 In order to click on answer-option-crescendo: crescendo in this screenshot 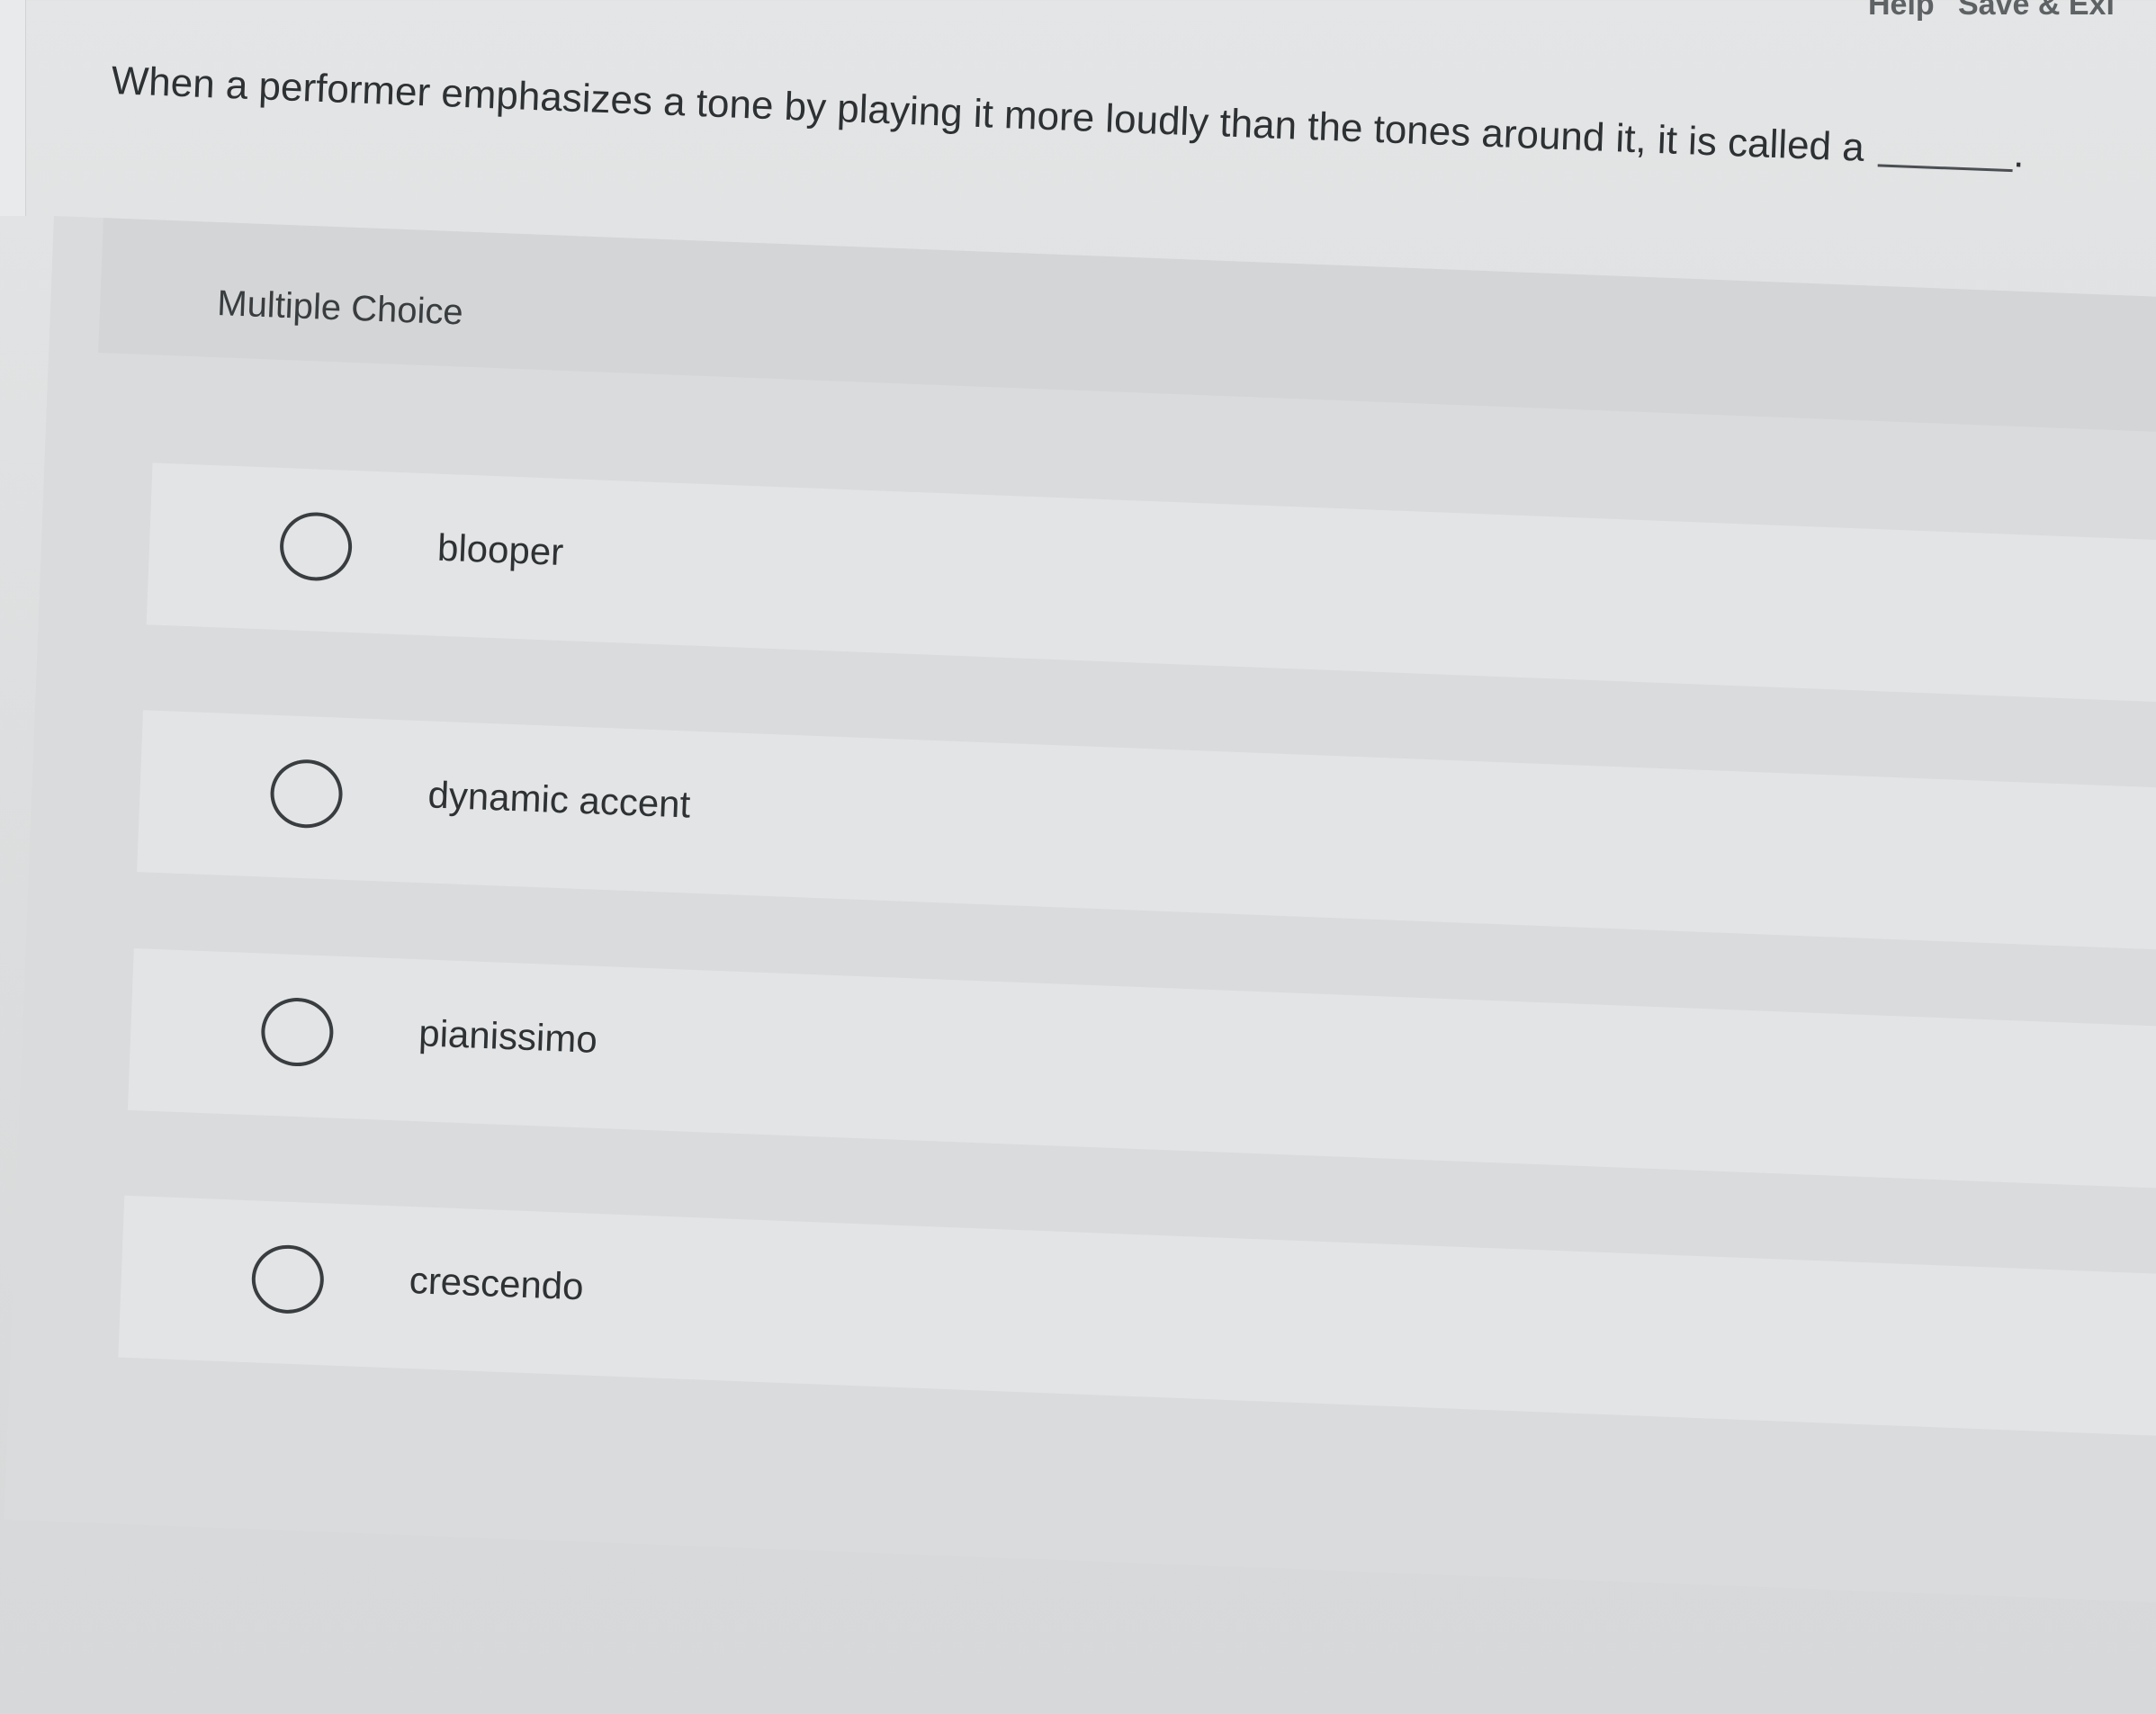, I will do `click(1137, 1316)`.